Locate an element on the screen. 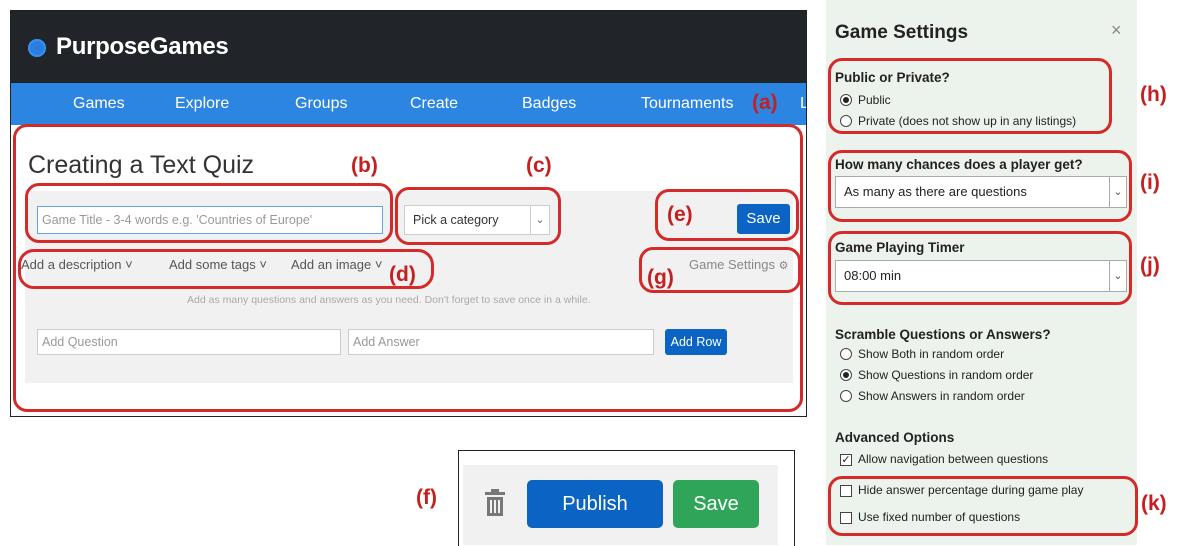 Image resolution: width=1181 pixels, height=546 pixels. nav-badges: Badges is located at coordinates (549, 104).